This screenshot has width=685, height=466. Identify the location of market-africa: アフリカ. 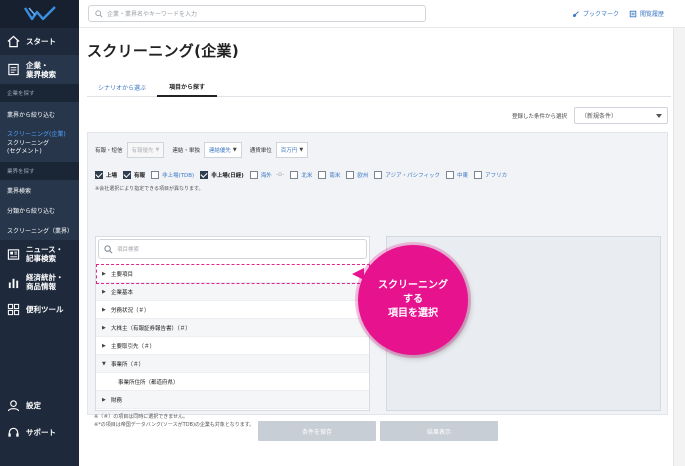
(490, 175).